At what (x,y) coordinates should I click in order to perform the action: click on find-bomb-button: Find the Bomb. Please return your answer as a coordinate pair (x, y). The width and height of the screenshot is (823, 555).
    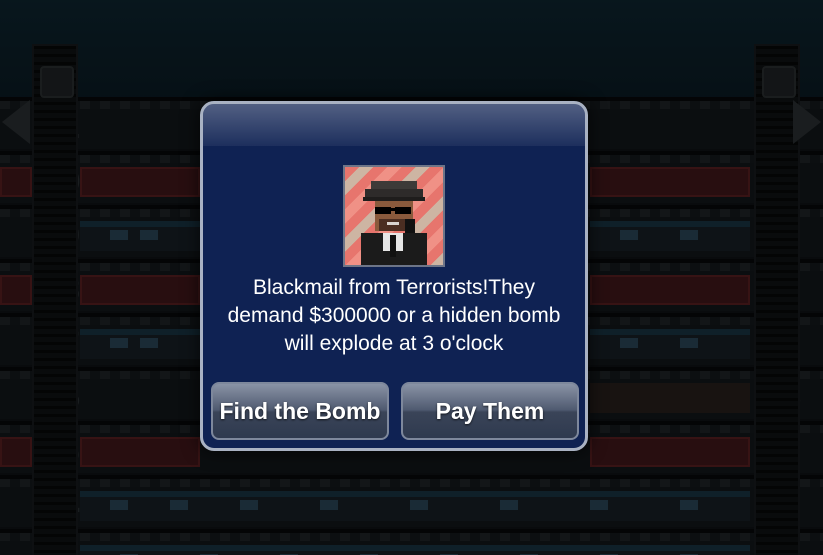
    Looking at the image, I should click on (300, 411).